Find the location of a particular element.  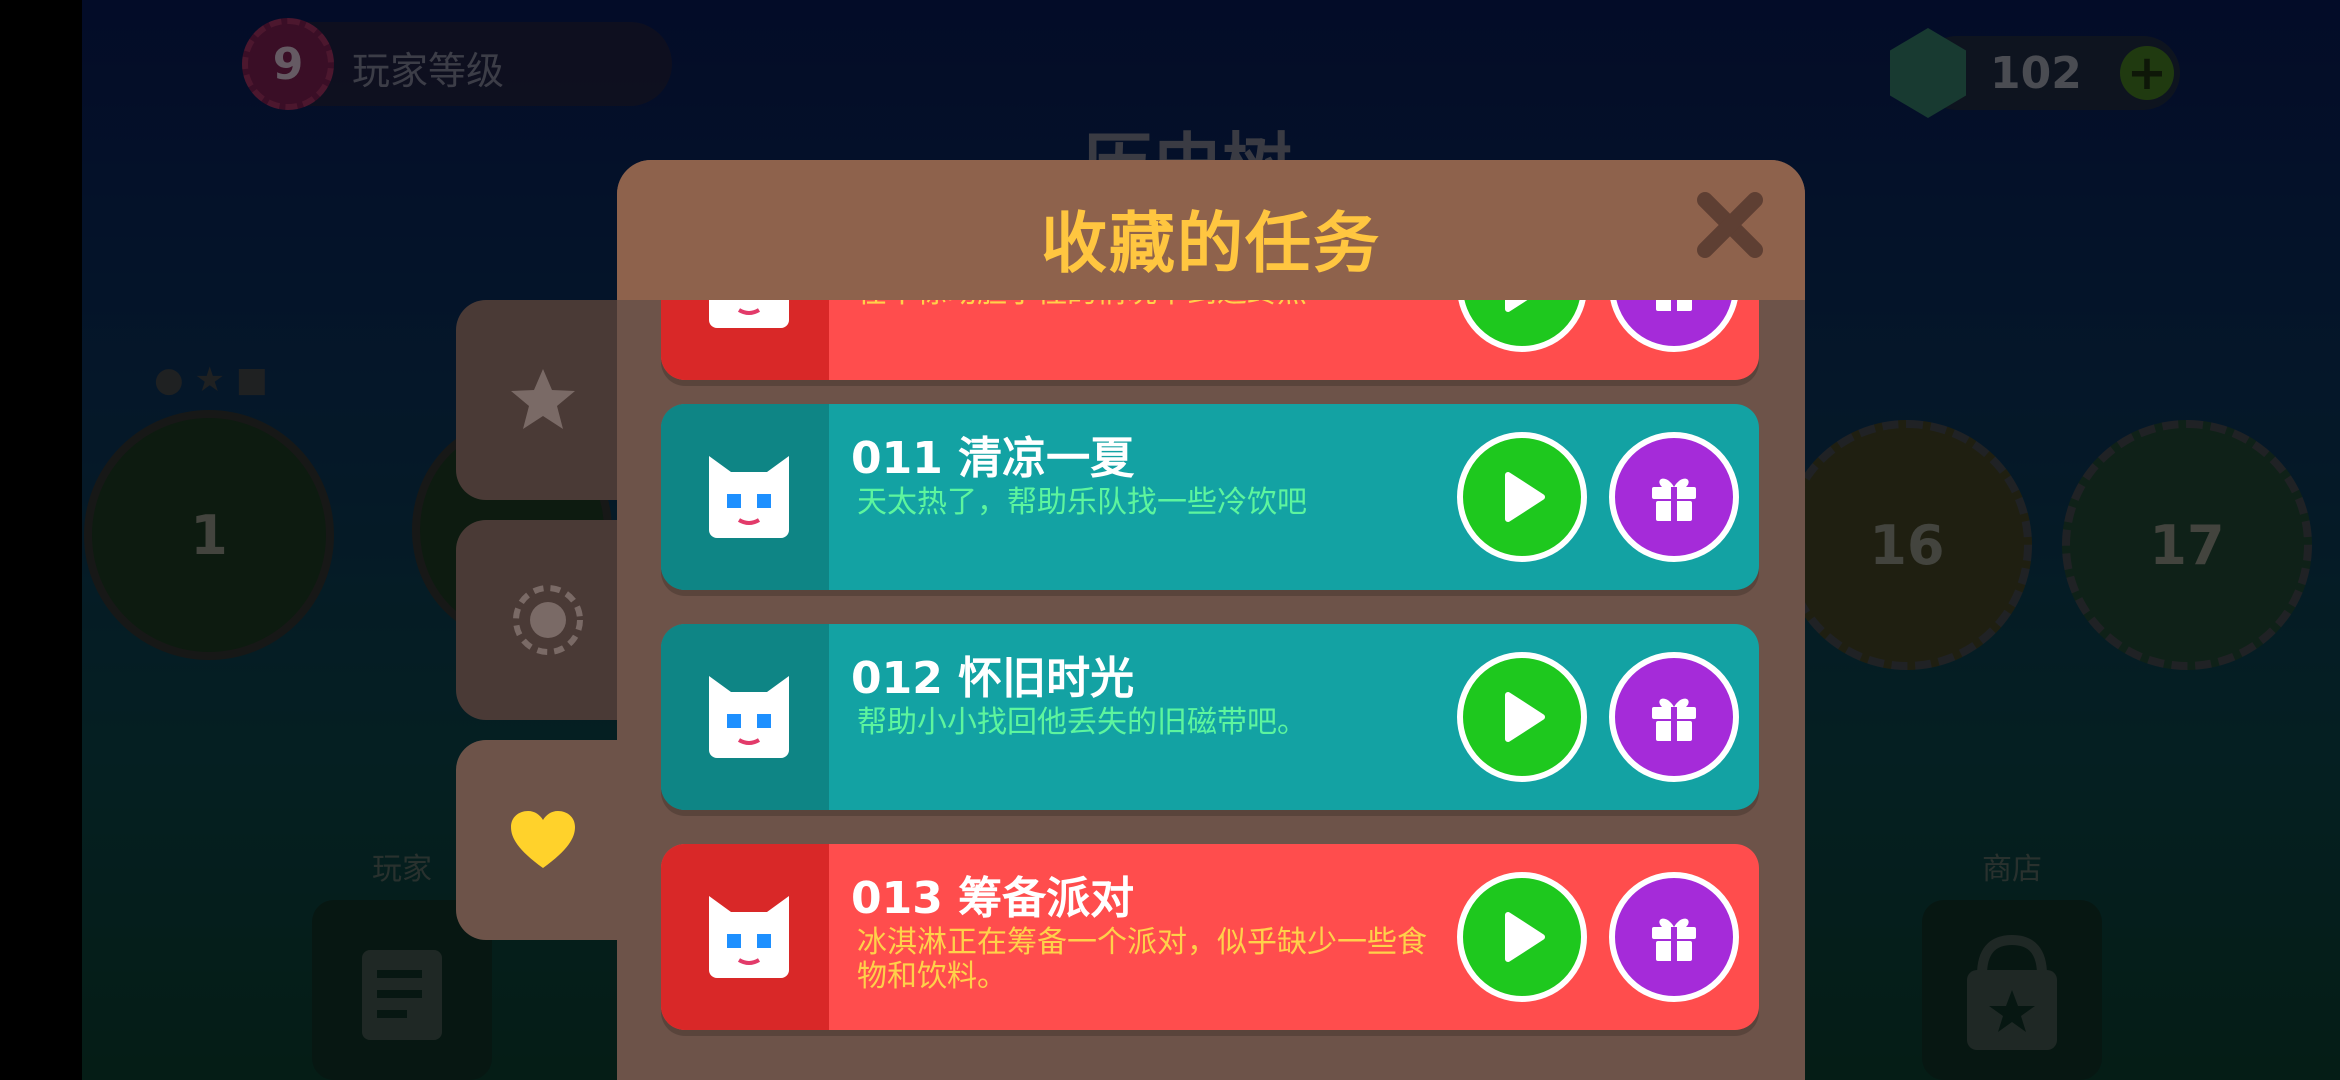

dialog-title: 收藏的任务 is located at coordinates (1211, 243).